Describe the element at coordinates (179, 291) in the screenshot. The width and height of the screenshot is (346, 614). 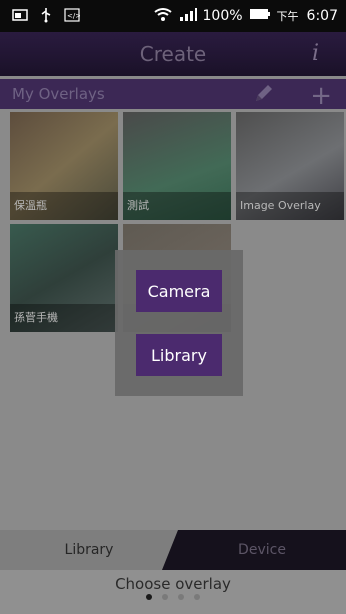
I see `camera-button: Camera` at that location.